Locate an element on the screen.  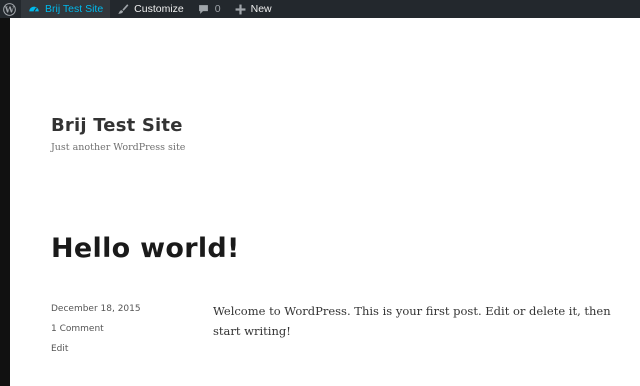
customize-label: Customize is located at coordinates (159, 9).